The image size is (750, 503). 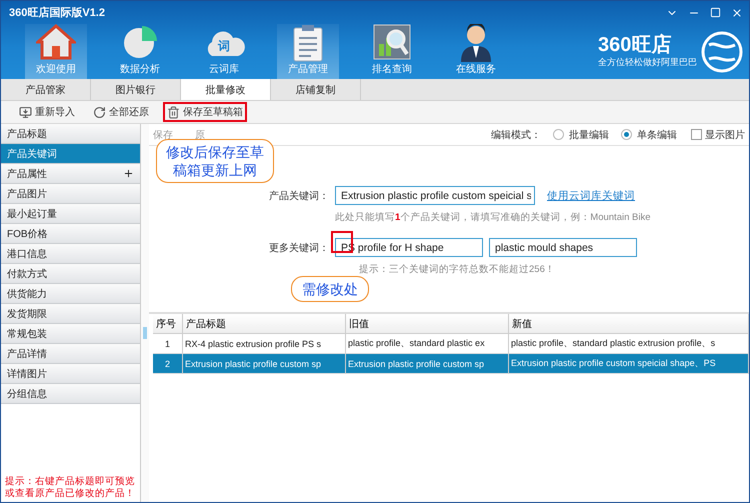 What do you see at coordinates (25, 112) in the screenshot?
I see `monitor-download-icon` at bounding box center [25, 112].